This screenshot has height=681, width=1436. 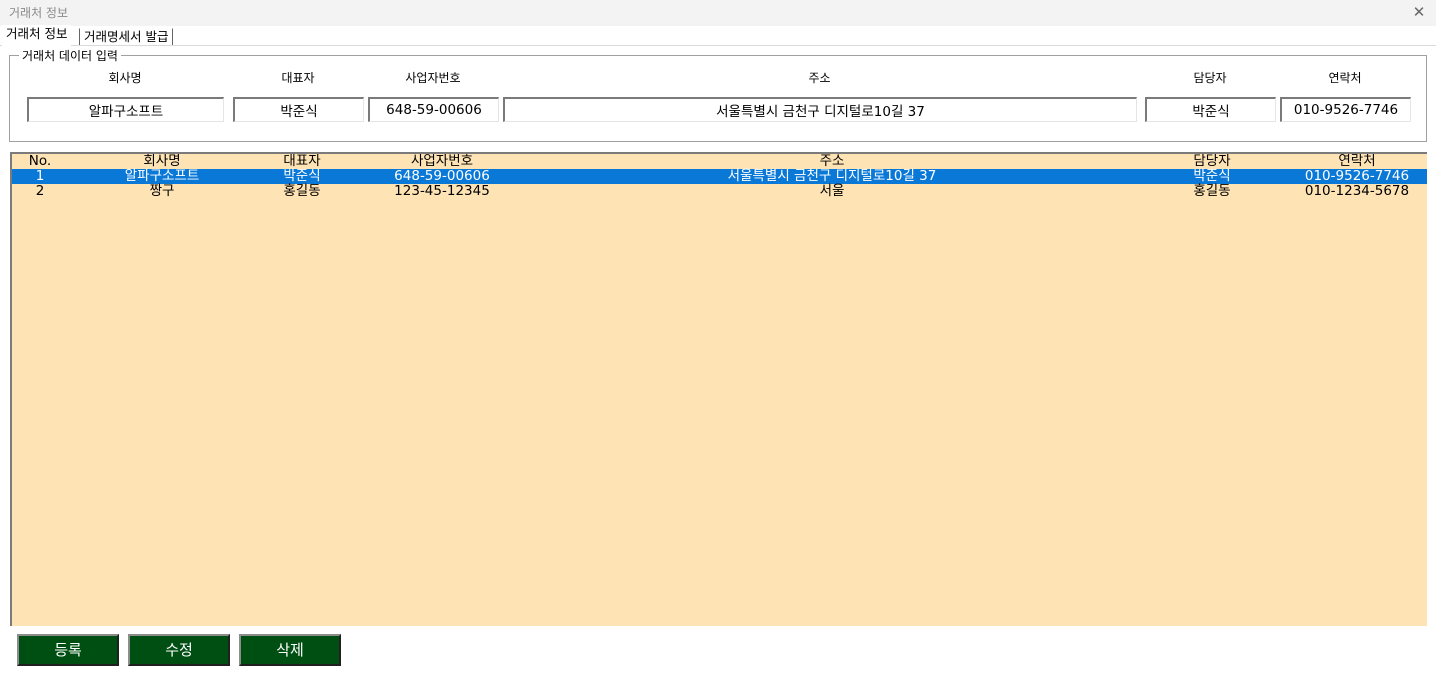 I want to click on col-header-address: 주소, so click(x=832, y=161).